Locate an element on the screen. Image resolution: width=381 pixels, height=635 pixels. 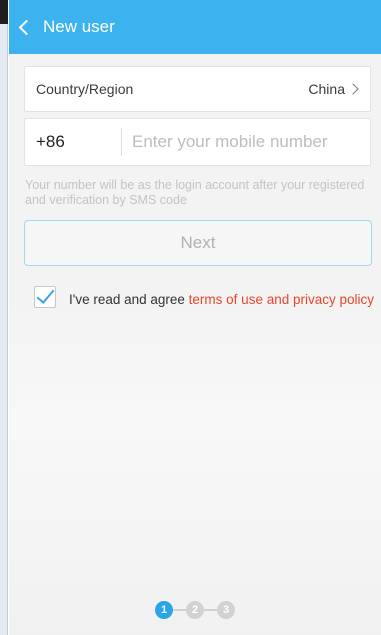
step-1: 1 is located at coordinates (164, 610).